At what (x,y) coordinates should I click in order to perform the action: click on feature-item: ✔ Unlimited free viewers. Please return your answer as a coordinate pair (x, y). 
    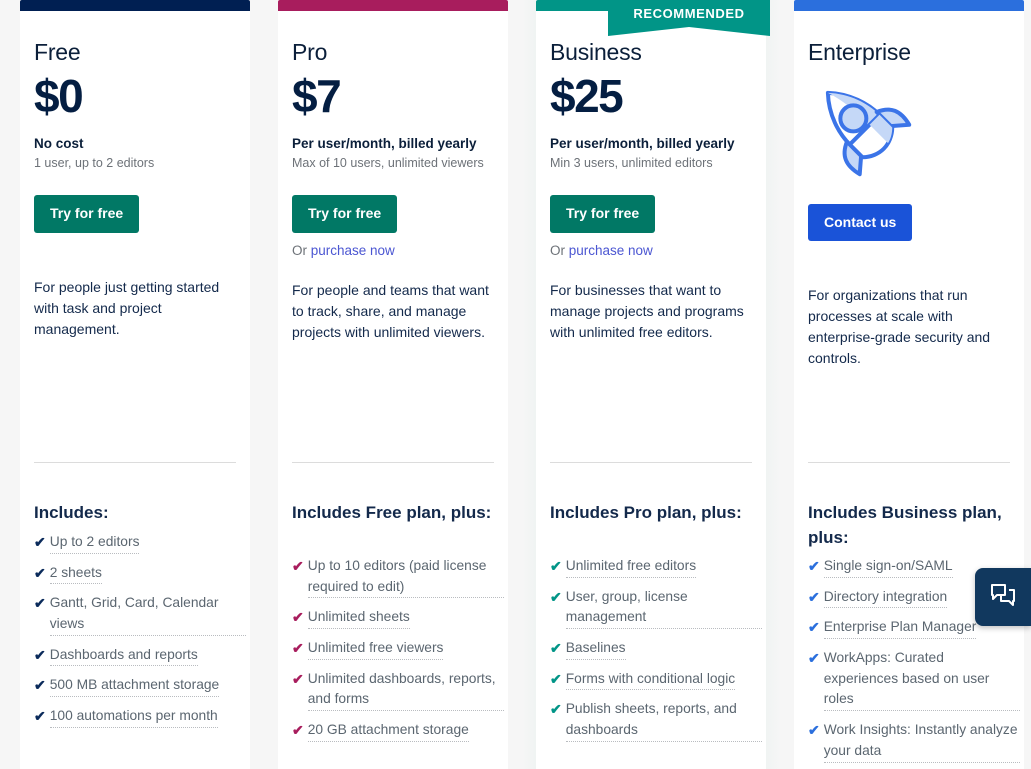
    Looking at the image, I should click on (398, 649).